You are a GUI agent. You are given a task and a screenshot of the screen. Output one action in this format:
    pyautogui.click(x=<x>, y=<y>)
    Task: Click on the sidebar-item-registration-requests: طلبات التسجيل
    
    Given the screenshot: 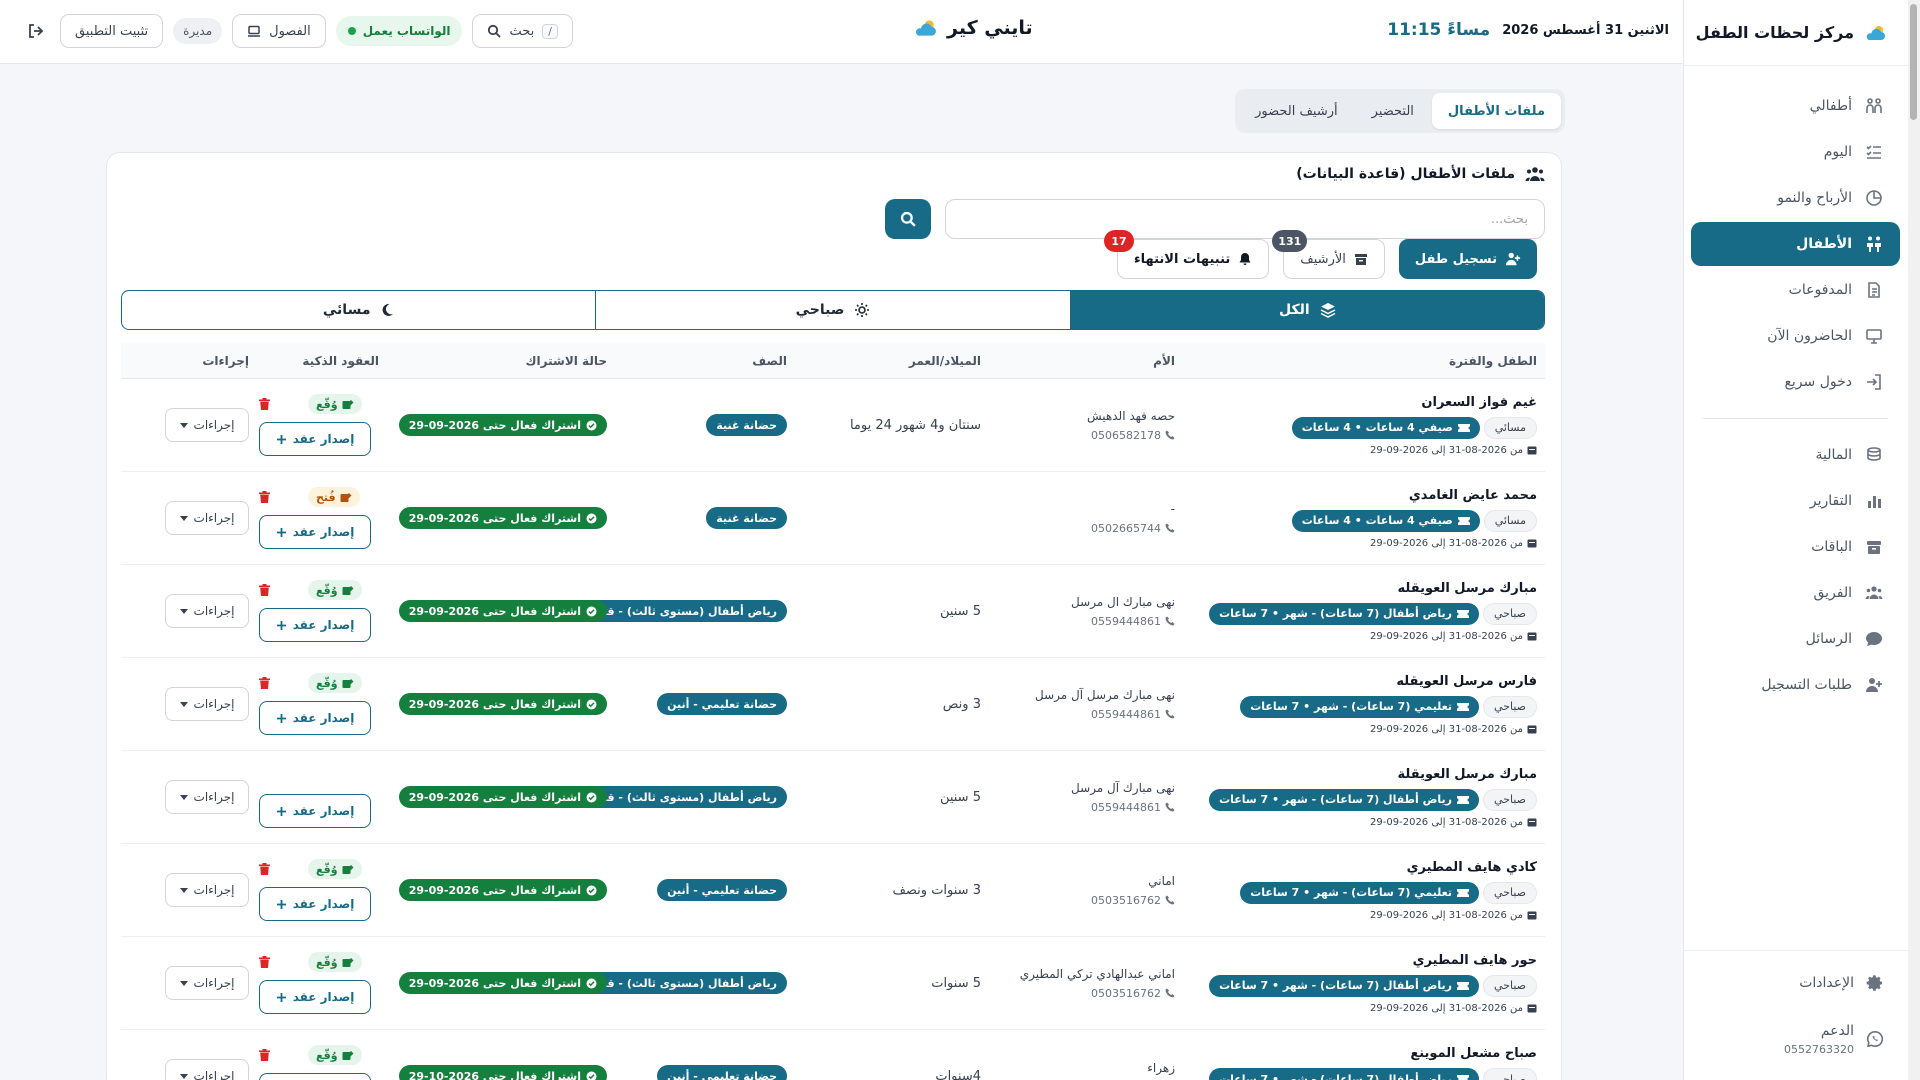 What is the action you would take?
    pyautogui.click(x=1795, y=685)
    